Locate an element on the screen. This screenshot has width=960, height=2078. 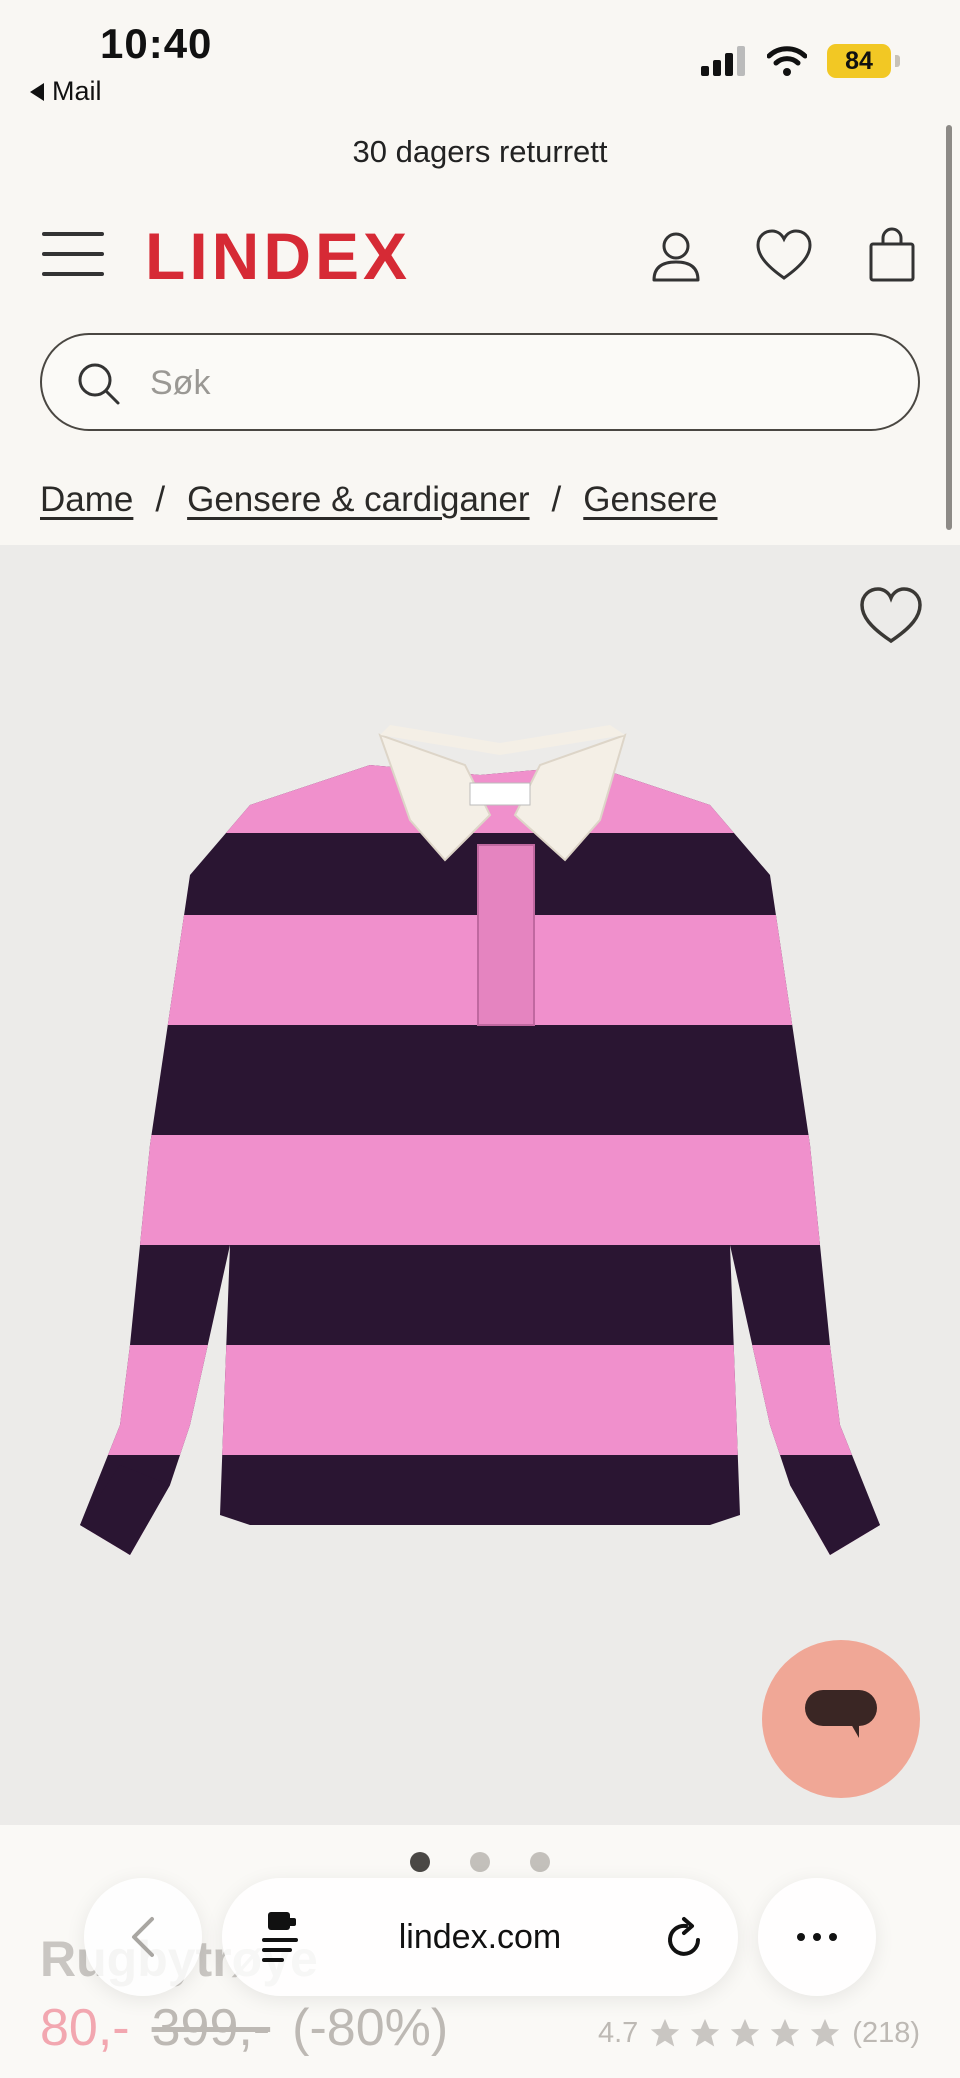
browser-back-button is located at coordinates (143, 1937).